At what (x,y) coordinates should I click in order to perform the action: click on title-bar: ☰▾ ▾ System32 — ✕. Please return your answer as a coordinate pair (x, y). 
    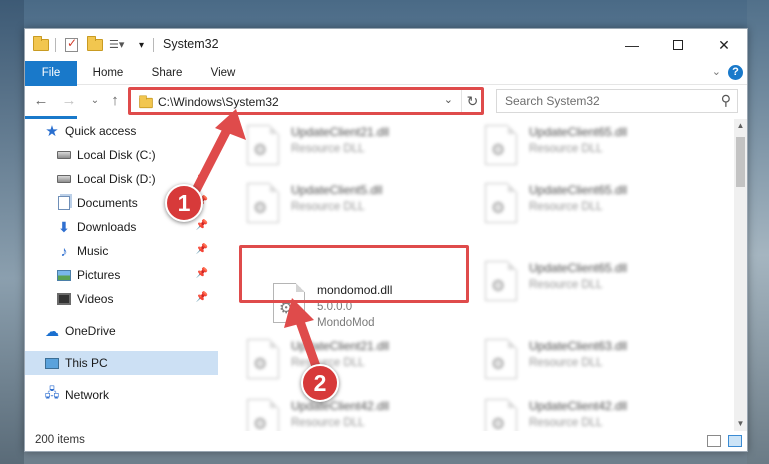
    Looking at the image, I should click on (386, 45).